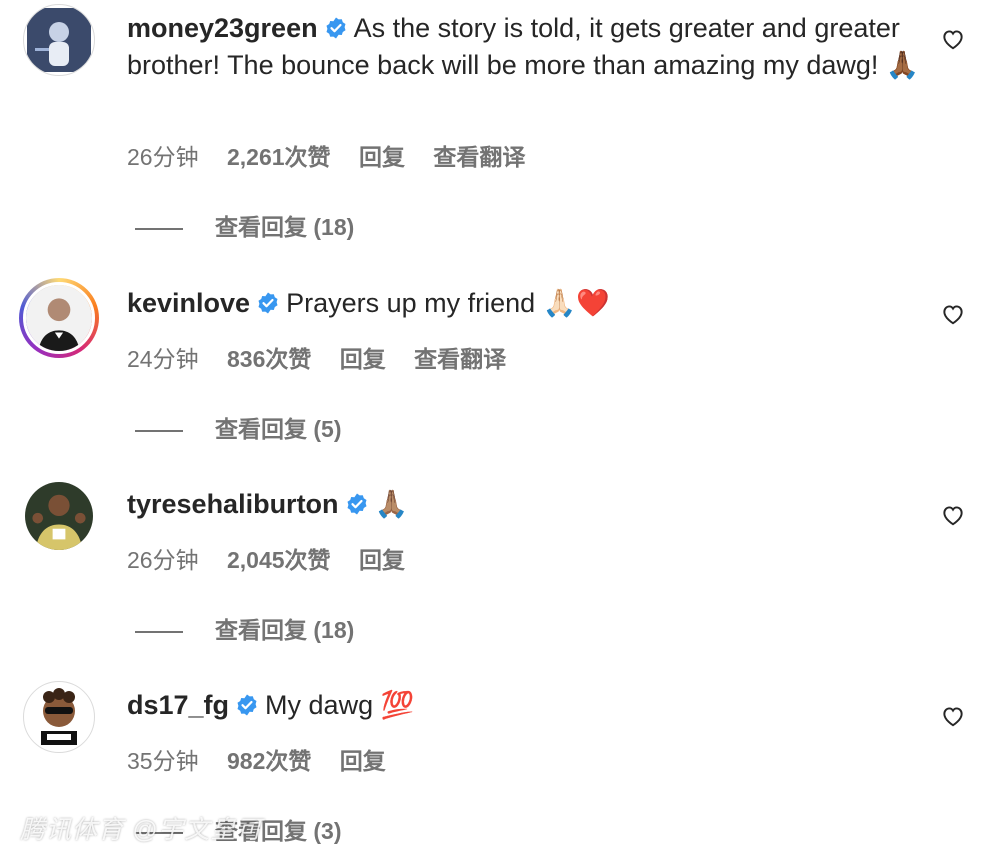  I want to click on comment-text: 🙏🏽, so click(391, 504).